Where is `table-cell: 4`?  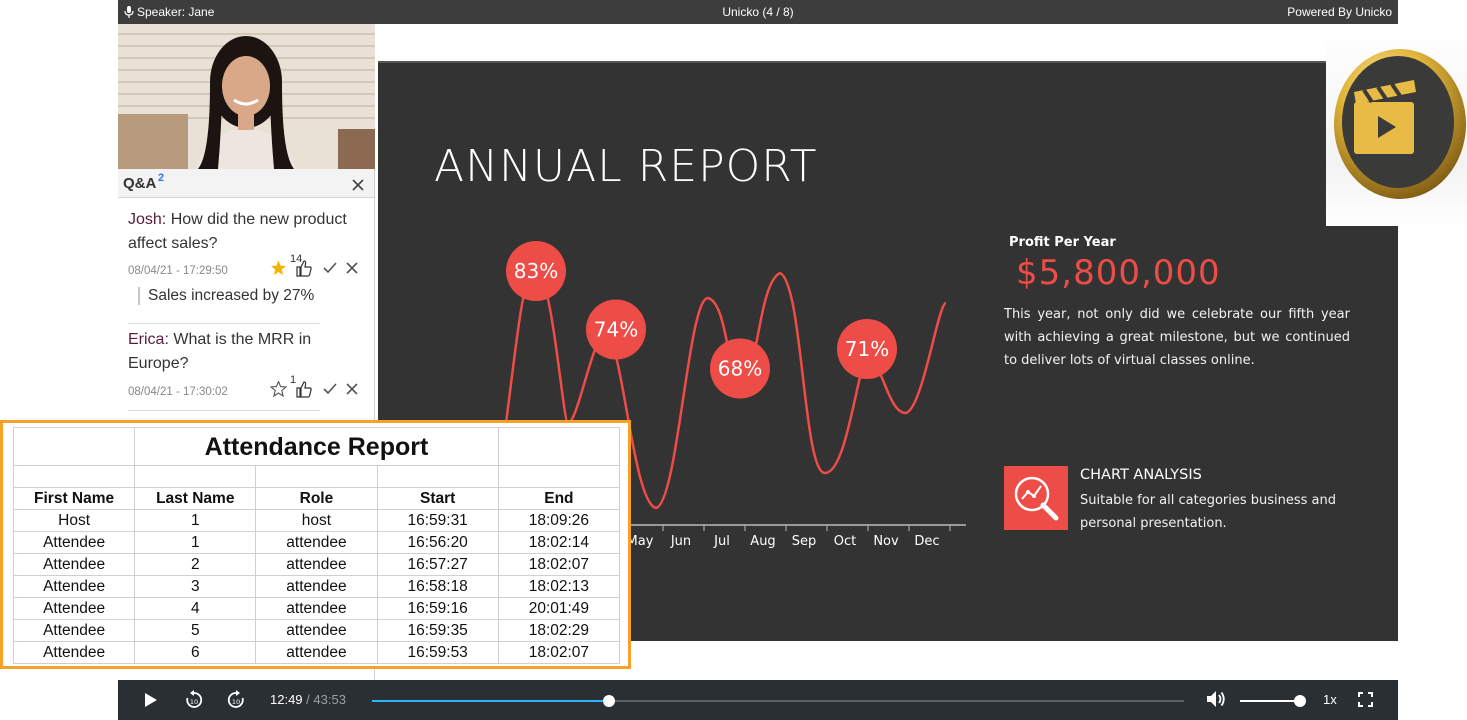 table-cell: 4 is located at coordinates (195, 608).